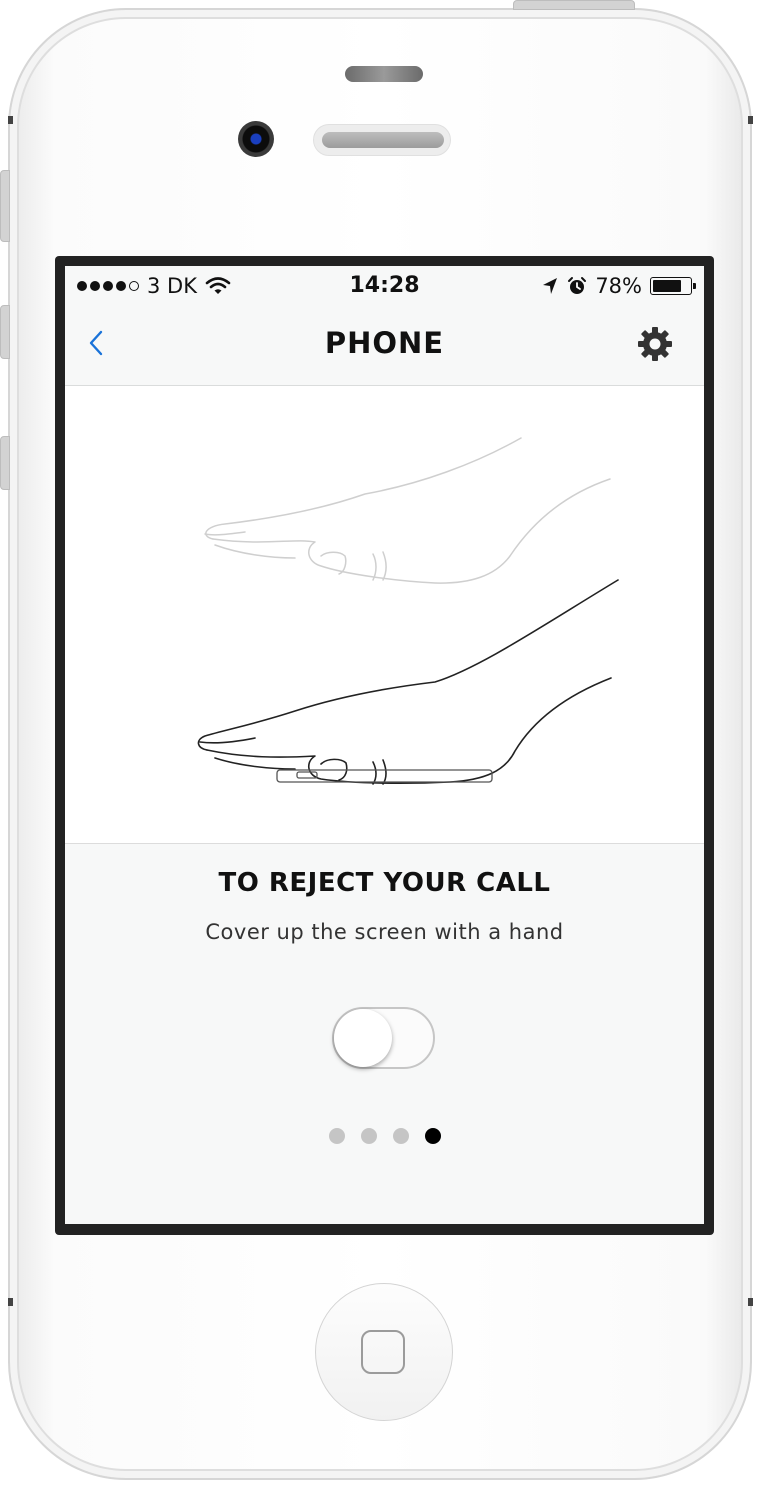 Image resolution: width=761 pixels, height=1488 pixels. Describe the element at coordinates (408, 611) in the screenshot. I see `hand-gesture-drawing` at that location.